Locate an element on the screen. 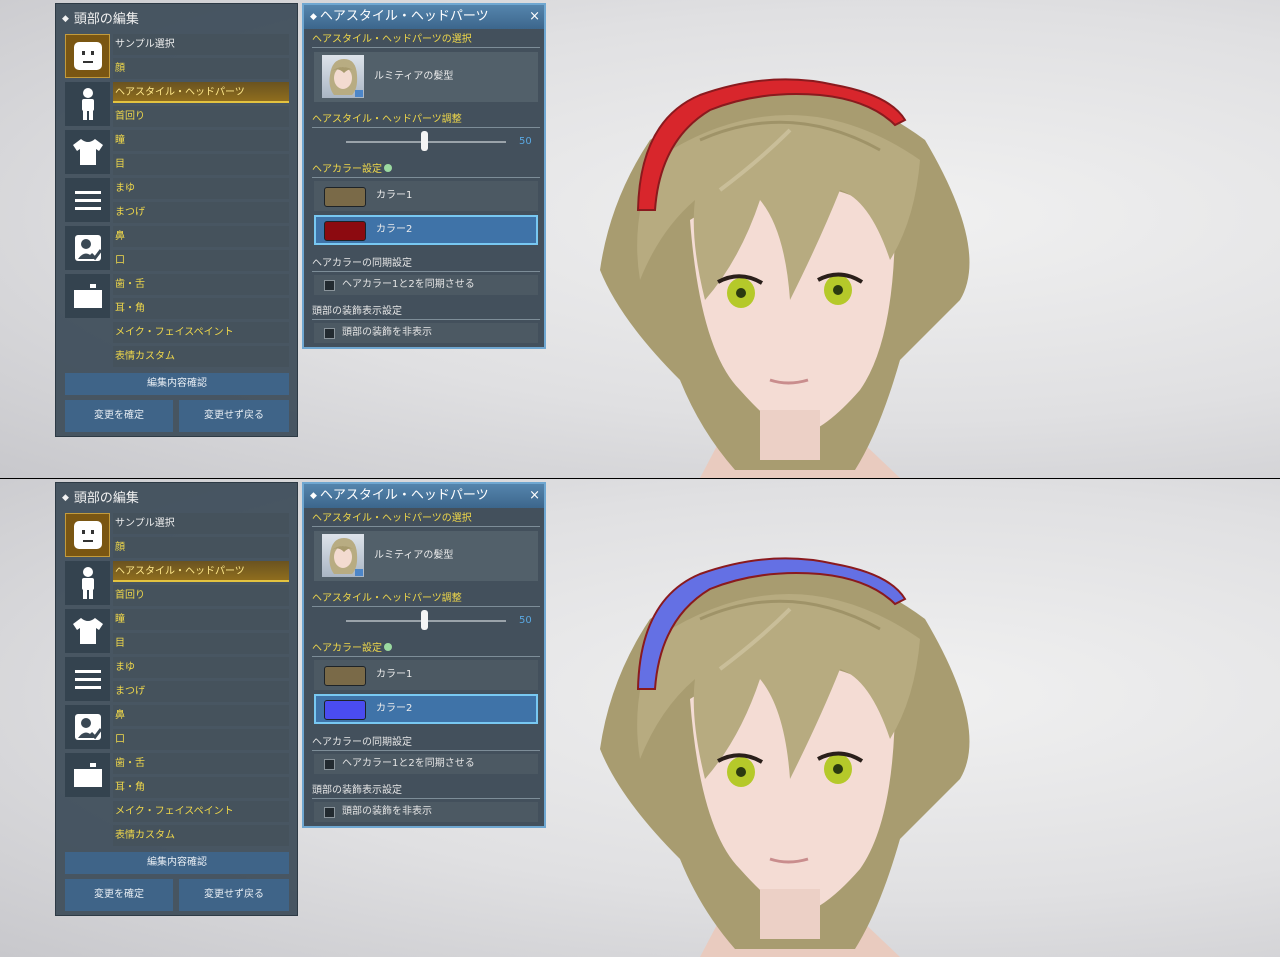 This screenshot has height=957, width=1280. hairstyle-select-header: ヘアスタイル・ヘッドパーツの選択 is located at coordinates (426, 41).